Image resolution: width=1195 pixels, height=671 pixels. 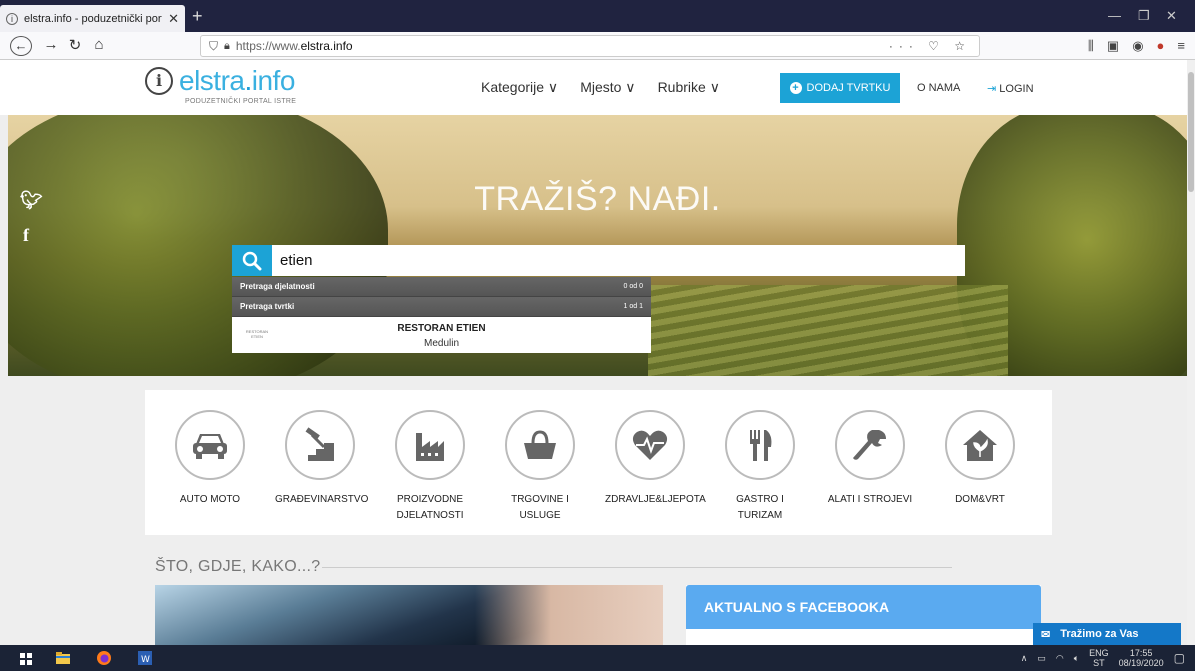 What do you see at coordinates (870, 499) in the screenshot?
I see `category-label: ALATI I STROJEVI` at bounding box center [870, 499].